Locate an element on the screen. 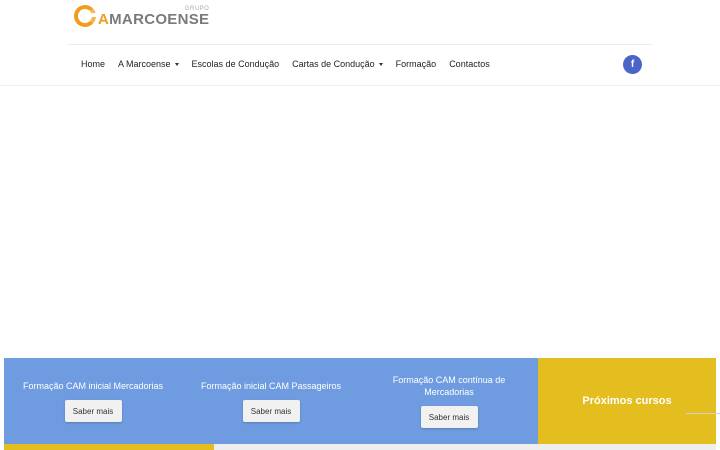 This screenshot has width=720, height=450. course-title: Formação CAM contínua de Mercadorias is located at coordinates (449, 386).